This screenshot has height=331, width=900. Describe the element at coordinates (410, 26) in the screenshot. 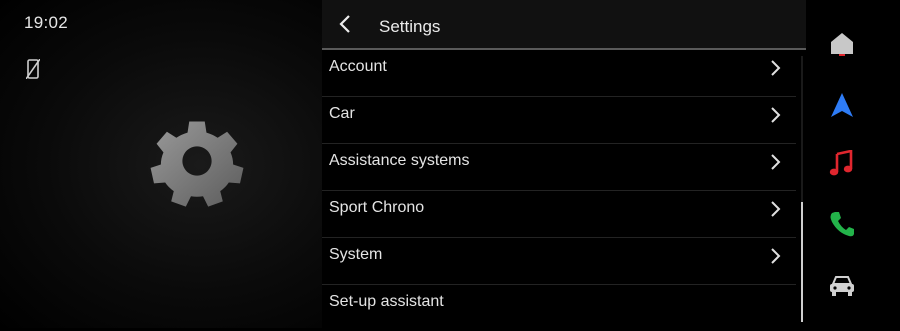

I see `page-title: Settings` at that location.